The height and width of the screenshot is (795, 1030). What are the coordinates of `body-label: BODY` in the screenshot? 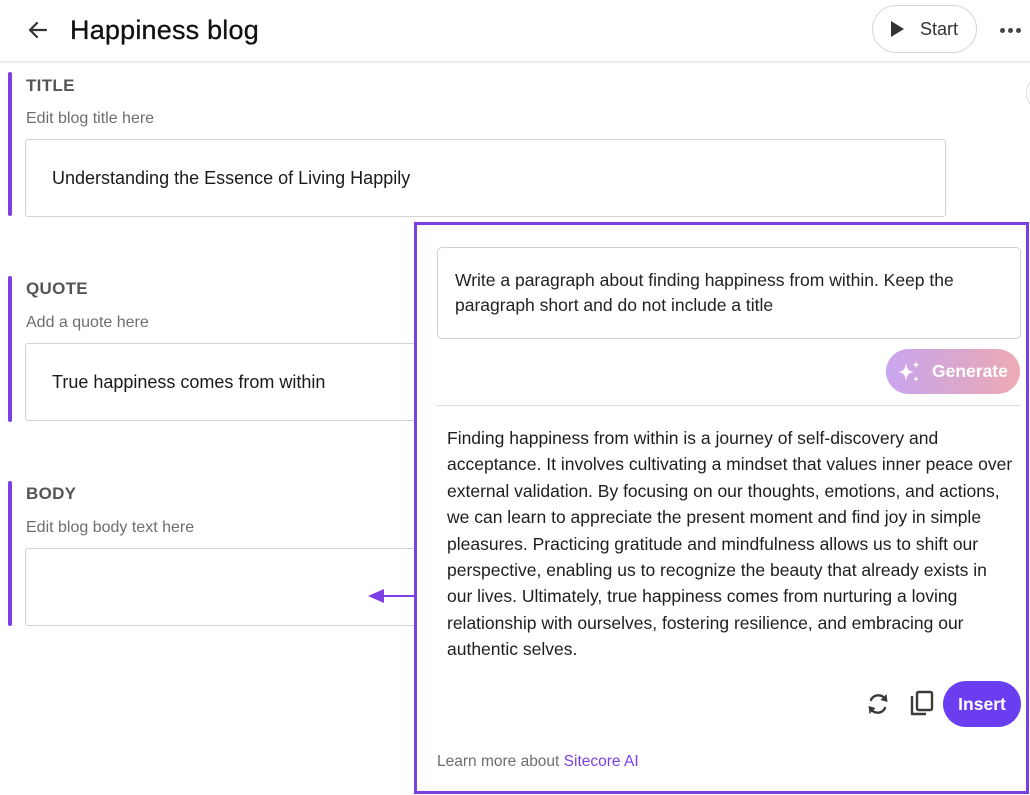 It's located at (51, 493).